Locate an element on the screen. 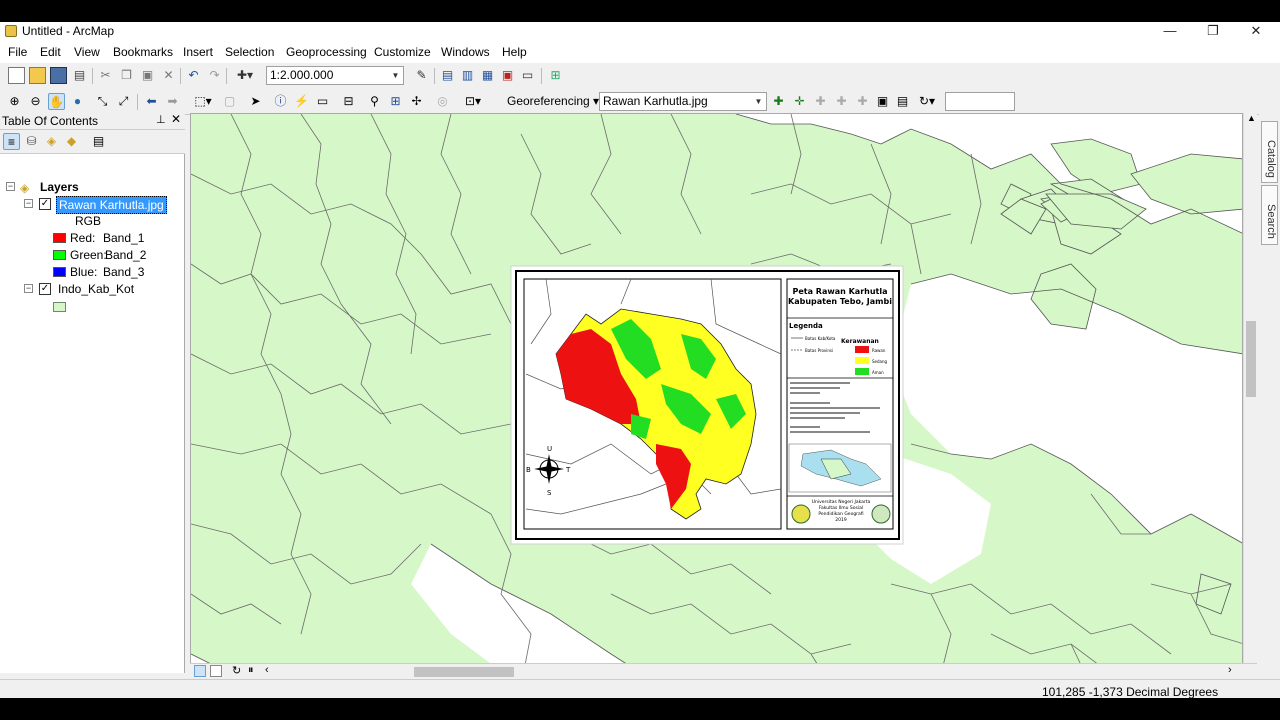 The width and height of the screenshot is (1280, 720). menu-help: Help is located at coordinates (514, 52).